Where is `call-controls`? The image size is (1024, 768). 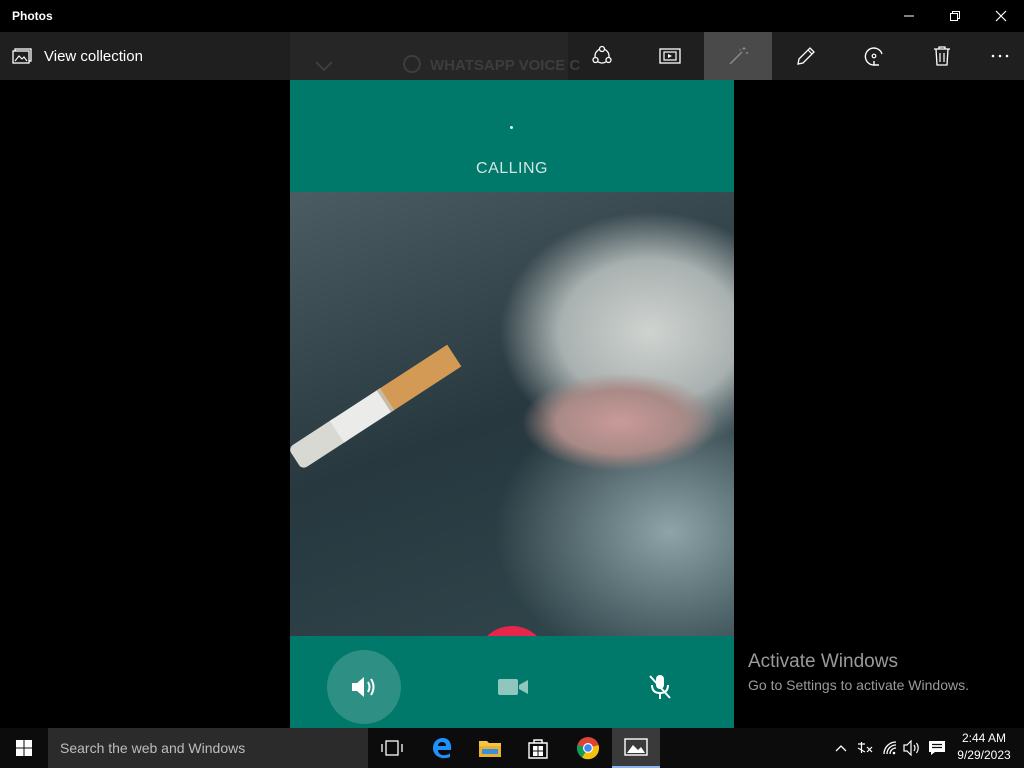
call-controls is located at coordinates (512, 682).